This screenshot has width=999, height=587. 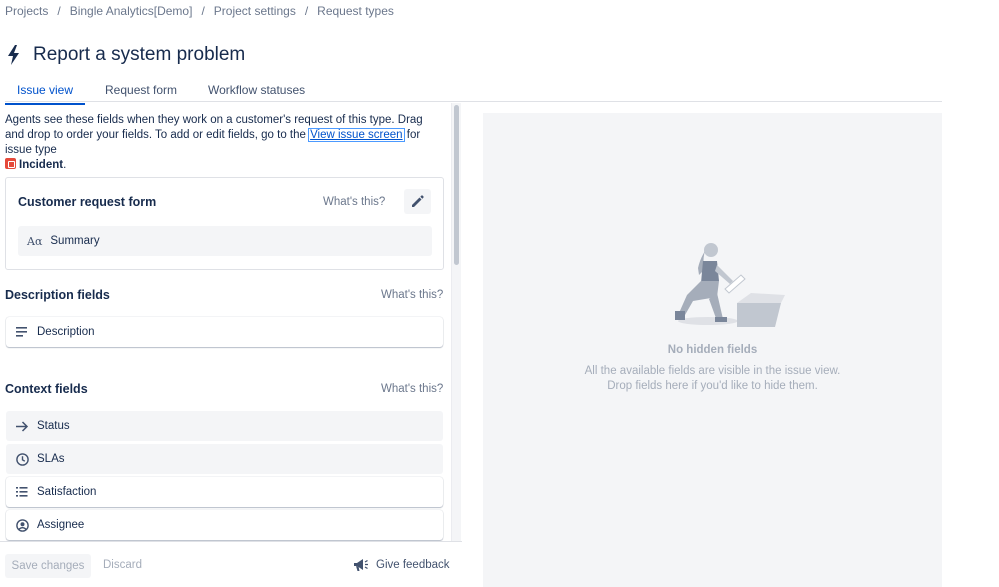 What do you see at coordinates (46, 389) in the screenshot?
I see `context-fields-title: Context fields` at bounding box center [46, 389].